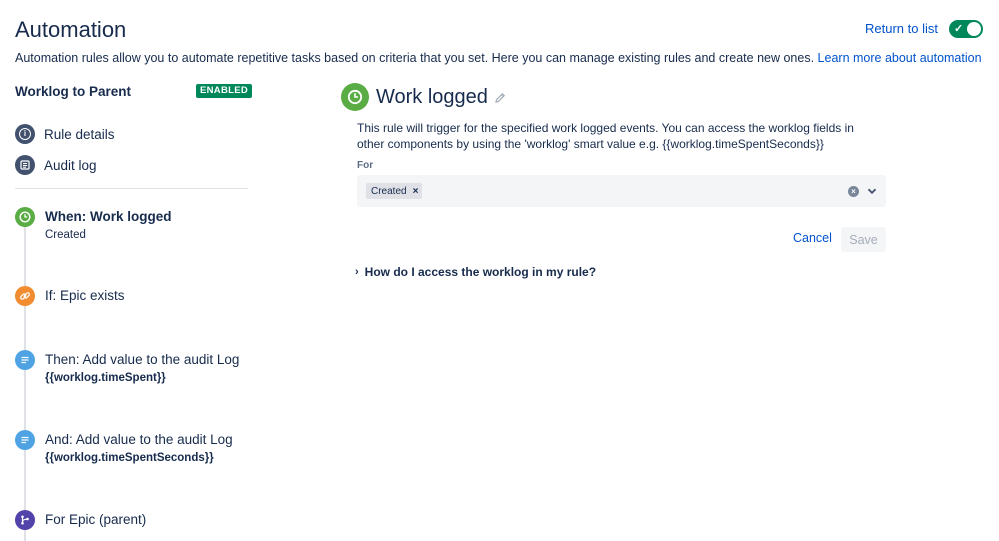  What do you see at coordinates (853, 191) in the screenshot?
I see `clear-icon: ×` at bounding box center [853, 191].